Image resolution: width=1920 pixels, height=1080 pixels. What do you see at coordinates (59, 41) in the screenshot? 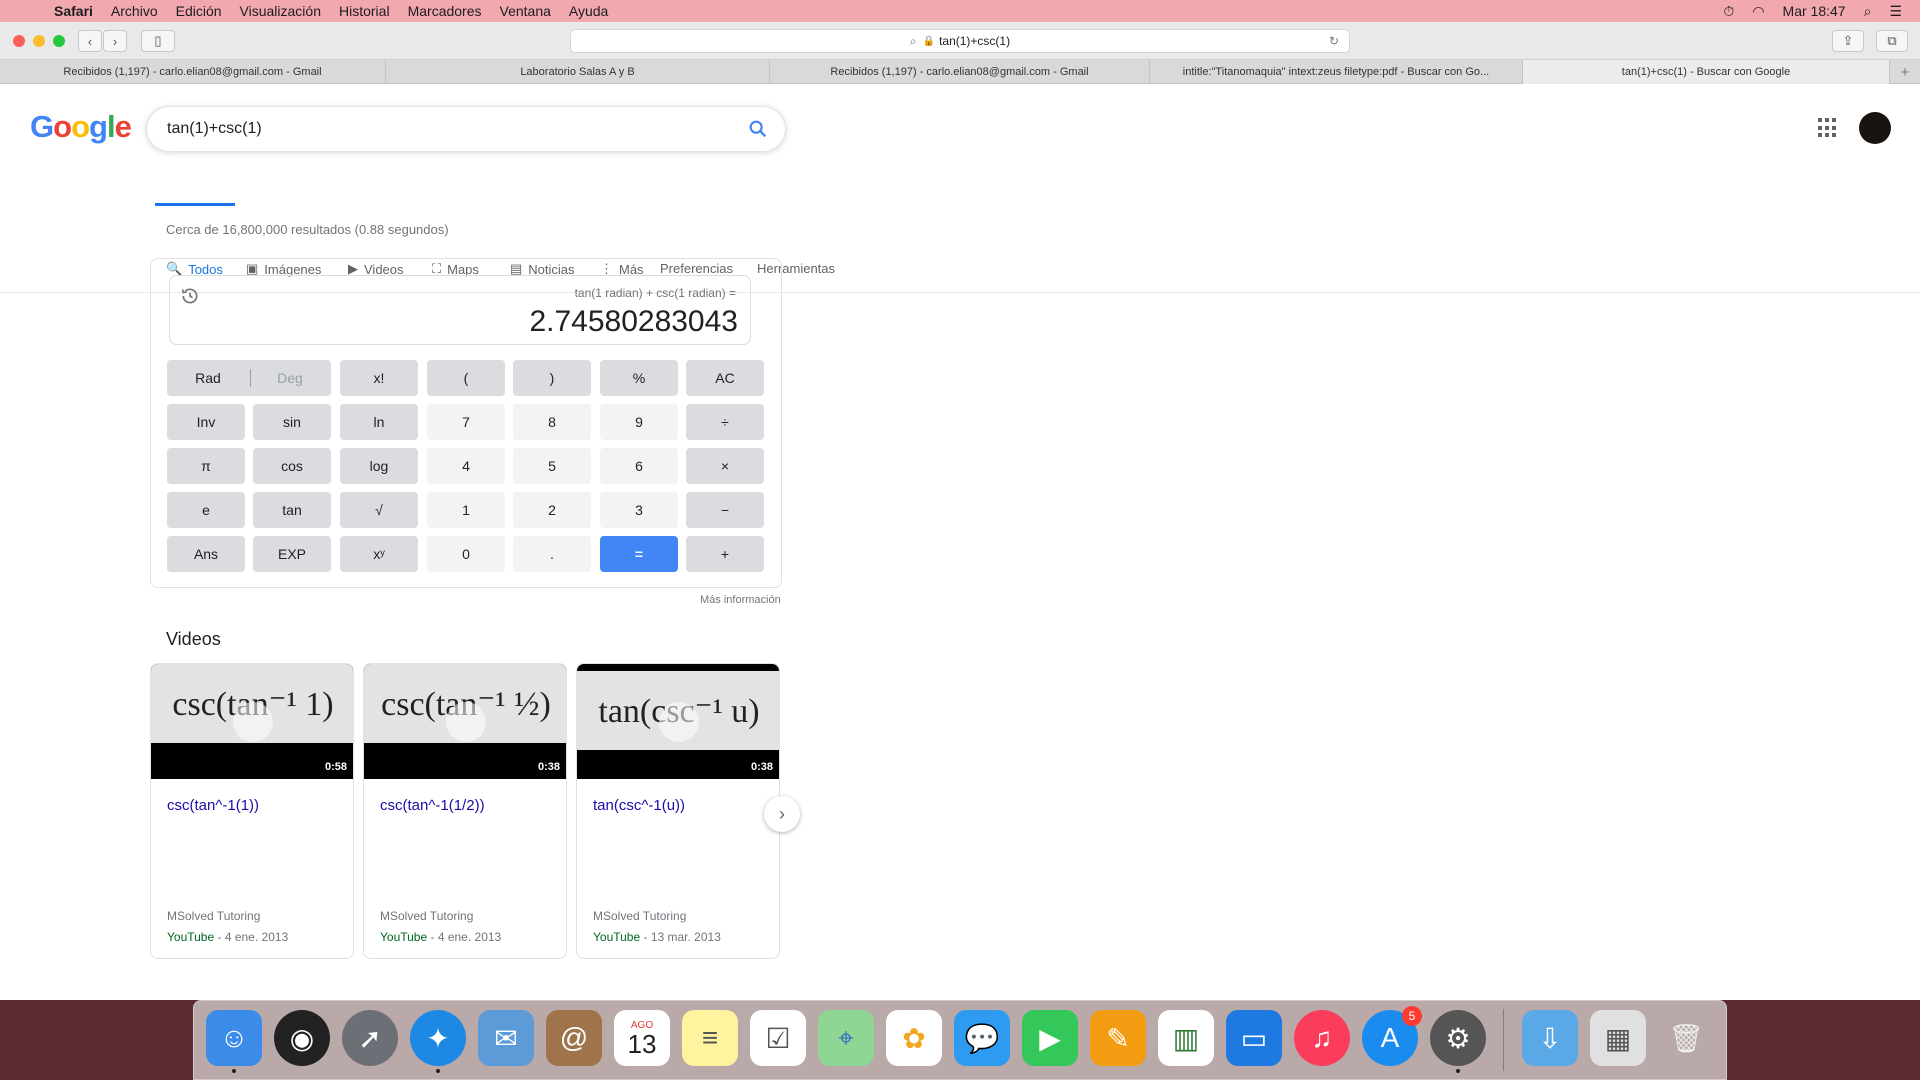
I see `zoom-window-button` at bounding box center [59, 41].